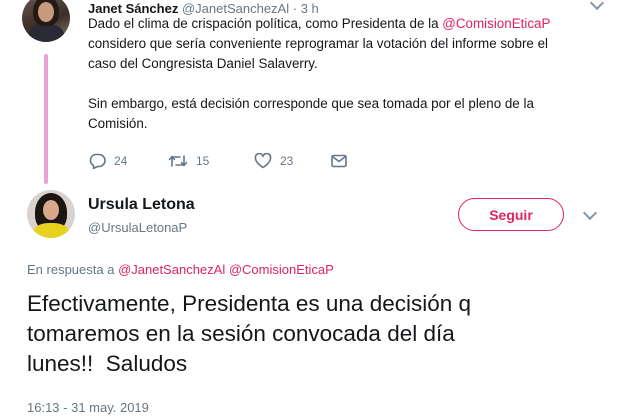 The height and width of the screenshot is (420, 620). Describe the element at coordinates (171, 269) in the screenshot. I see `mention-link: @JanetSanchezAl` at that location.